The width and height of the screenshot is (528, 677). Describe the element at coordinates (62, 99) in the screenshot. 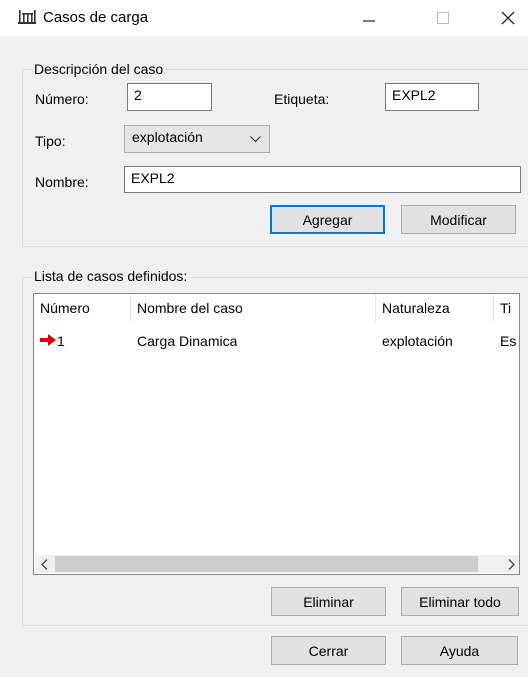

I see `number-label: Número:` at that location.